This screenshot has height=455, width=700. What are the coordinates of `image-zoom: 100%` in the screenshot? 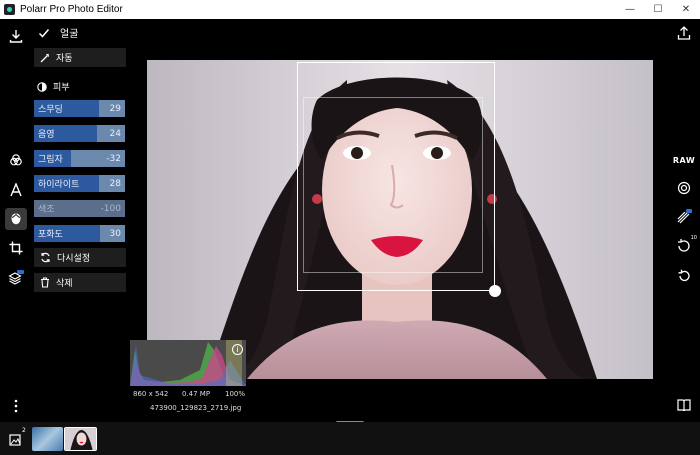 It's located at (235, 394).